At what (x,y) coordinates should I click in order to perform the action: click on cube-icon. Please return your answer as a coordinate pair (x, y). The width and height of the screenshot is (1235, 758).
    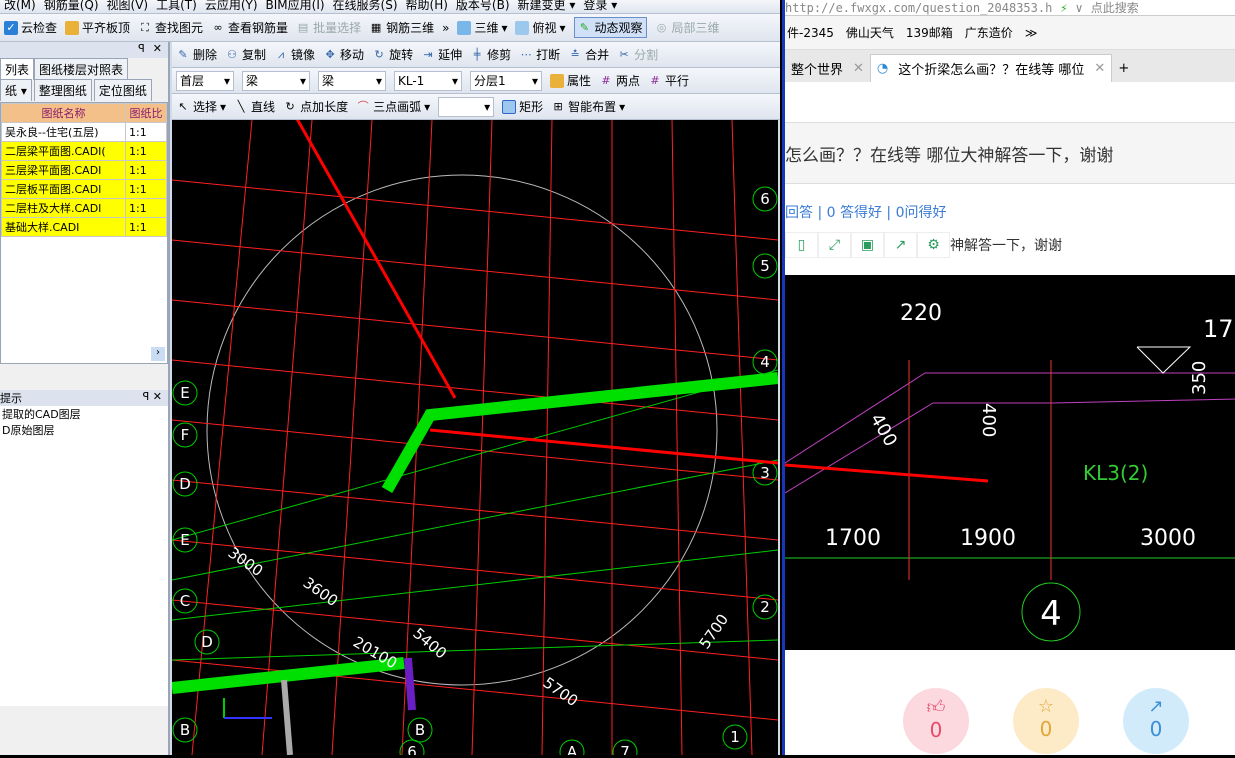
    Looking at the image, I should click on (464, 27).